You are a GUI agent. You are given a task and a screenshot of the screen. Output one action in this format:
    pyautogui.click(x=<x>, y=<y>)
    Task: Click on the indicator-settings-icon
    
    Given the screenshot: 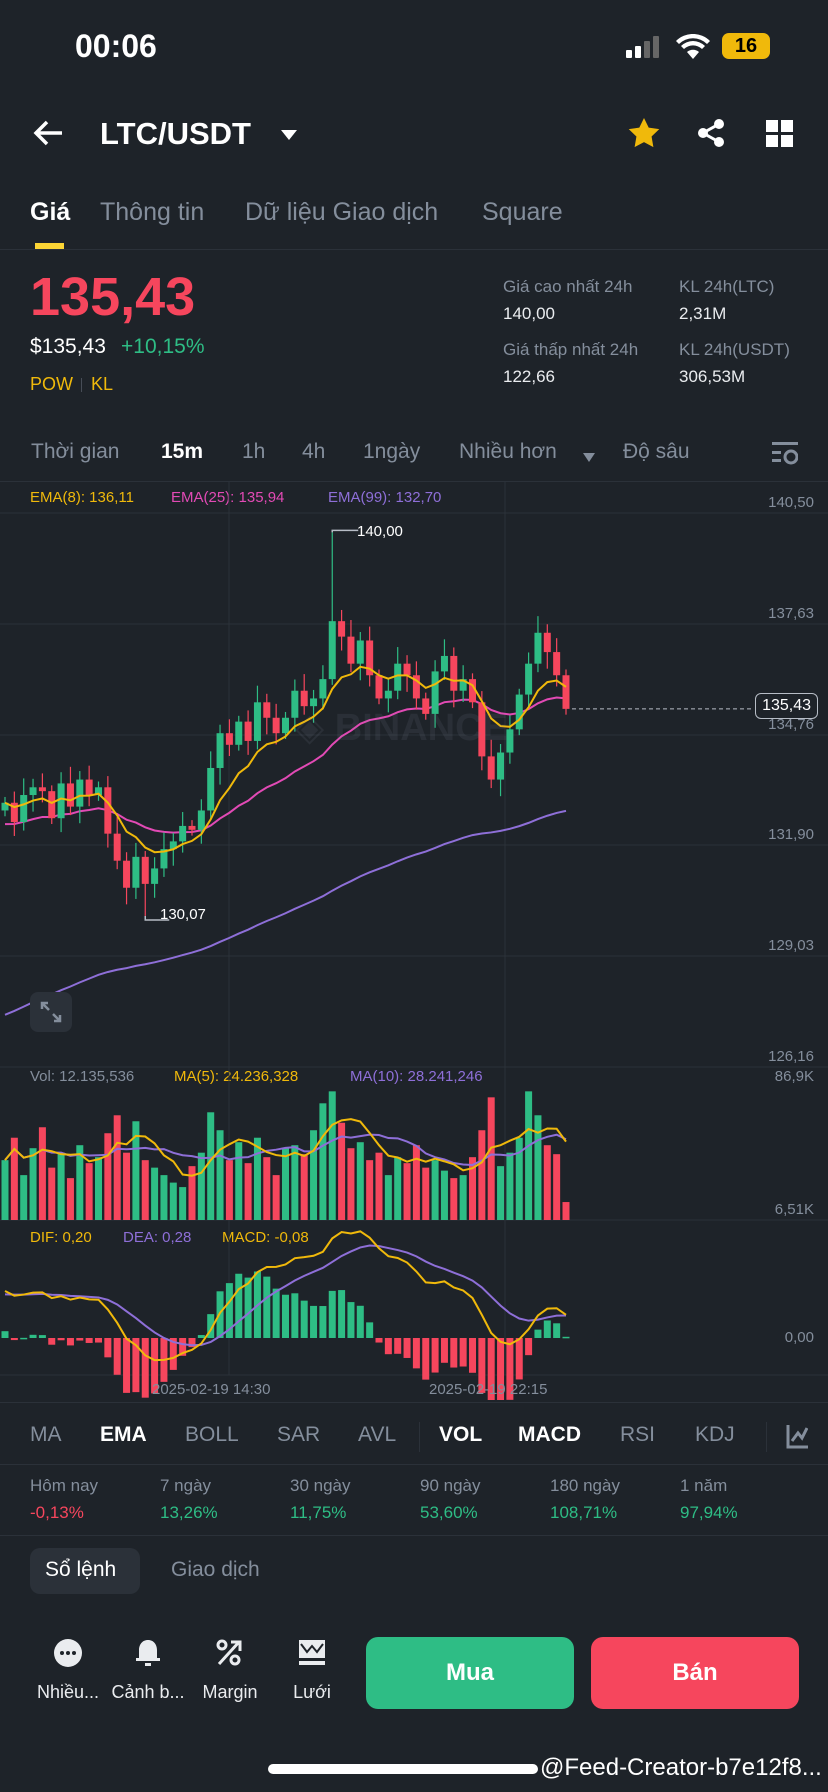 What is the action you would take?
    pyautogui.click(x=797, y=1439)
    